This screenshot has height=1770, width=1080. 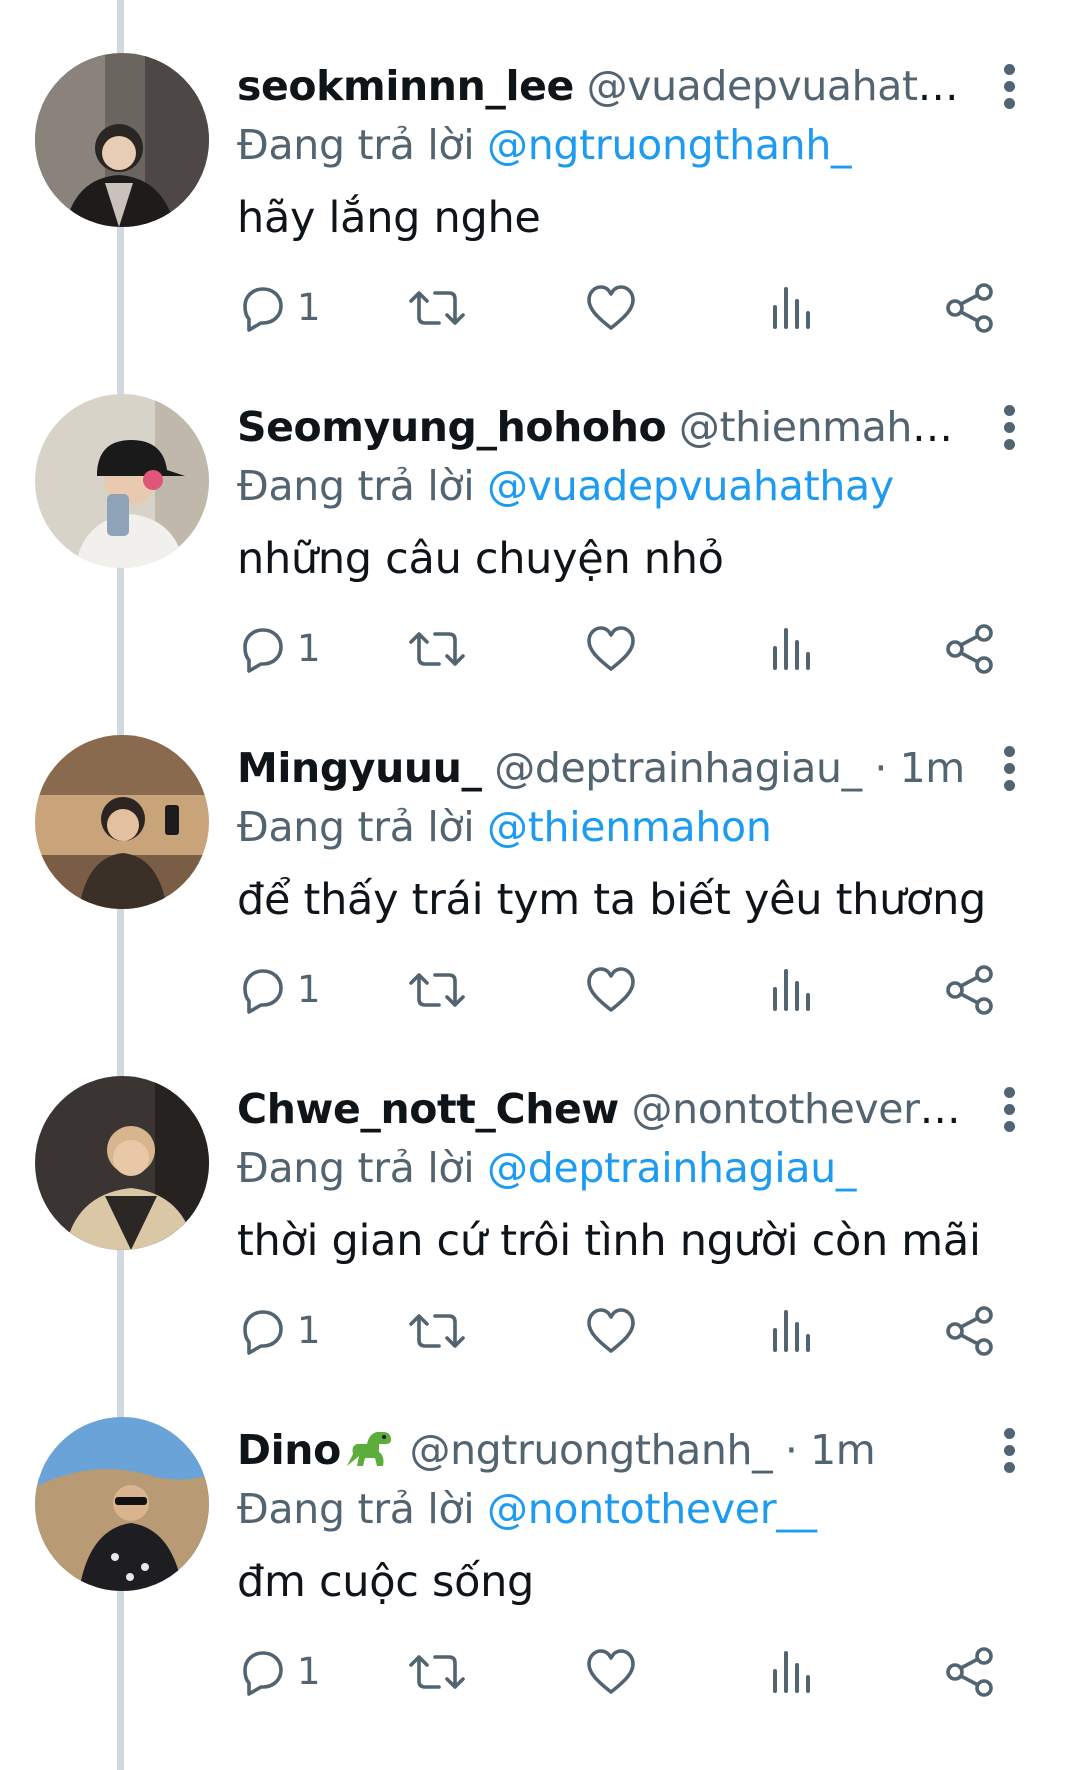 What do you see at coordinates (671, 1168) in the screenshot?
I see `replying-to-mention: @deptrainhagiau_` at bounding box center [671, 1168].